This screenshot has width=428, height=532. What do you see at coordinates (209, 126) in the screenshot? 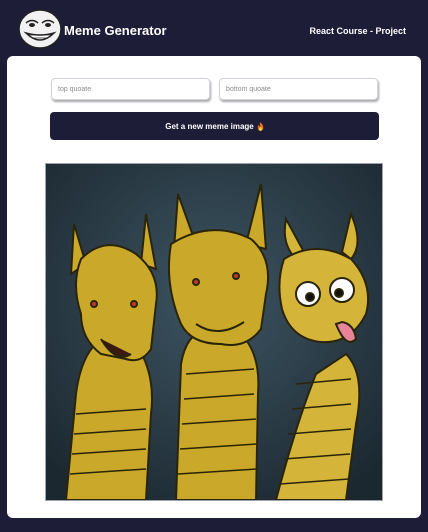
I see `get-meme-button-label: Get a new meme image` at bounding box center [209, 126].